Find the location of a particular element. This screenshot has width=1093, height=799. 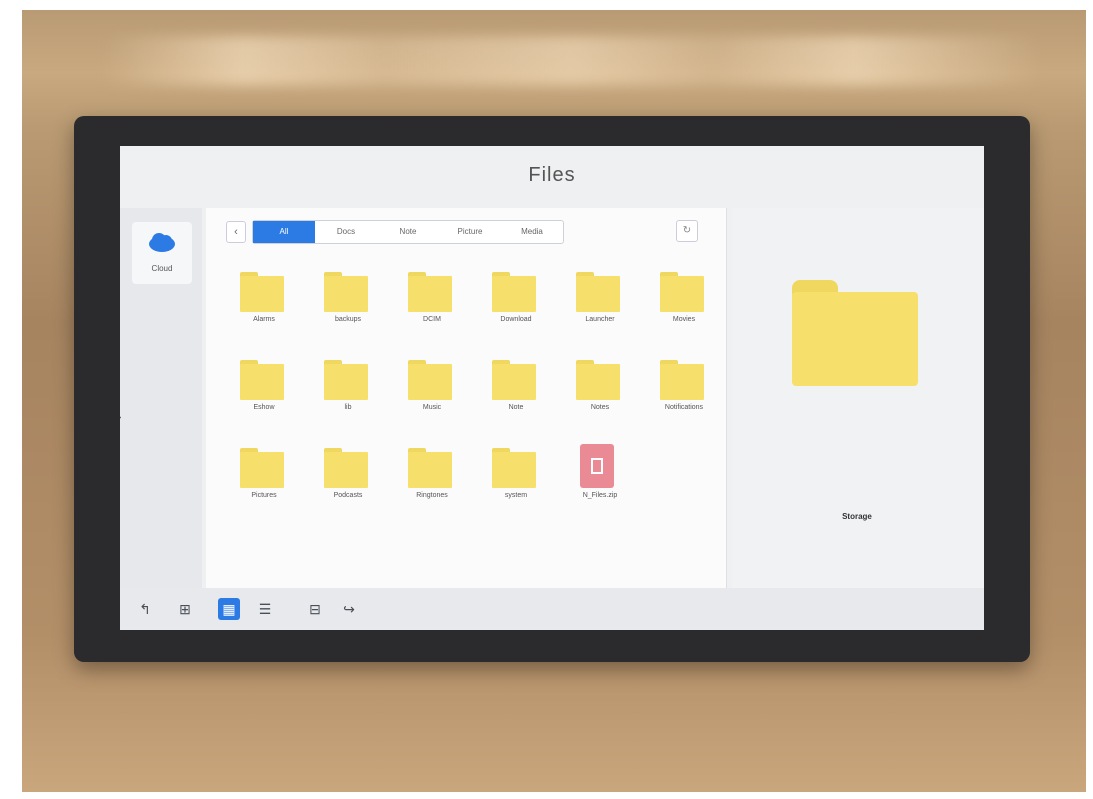

folder-item: backups is located at coordinates (348, 312).